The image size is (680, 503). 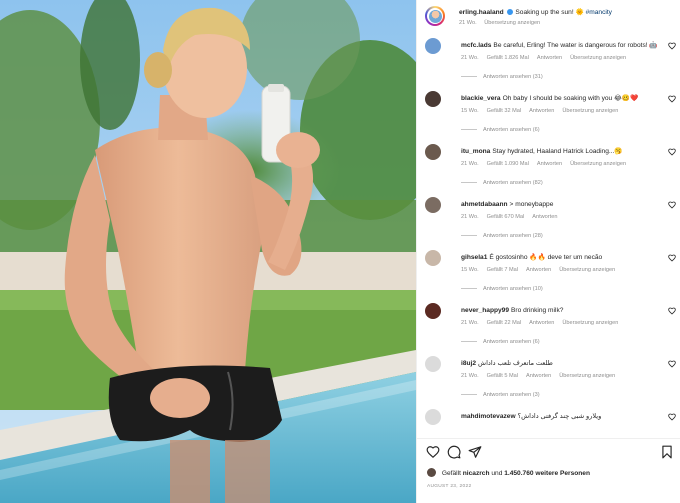 What do you see at coordinates (433, 452) in the screenshot?
I see `heart-outline-icon` at bounding box center [433, 452].